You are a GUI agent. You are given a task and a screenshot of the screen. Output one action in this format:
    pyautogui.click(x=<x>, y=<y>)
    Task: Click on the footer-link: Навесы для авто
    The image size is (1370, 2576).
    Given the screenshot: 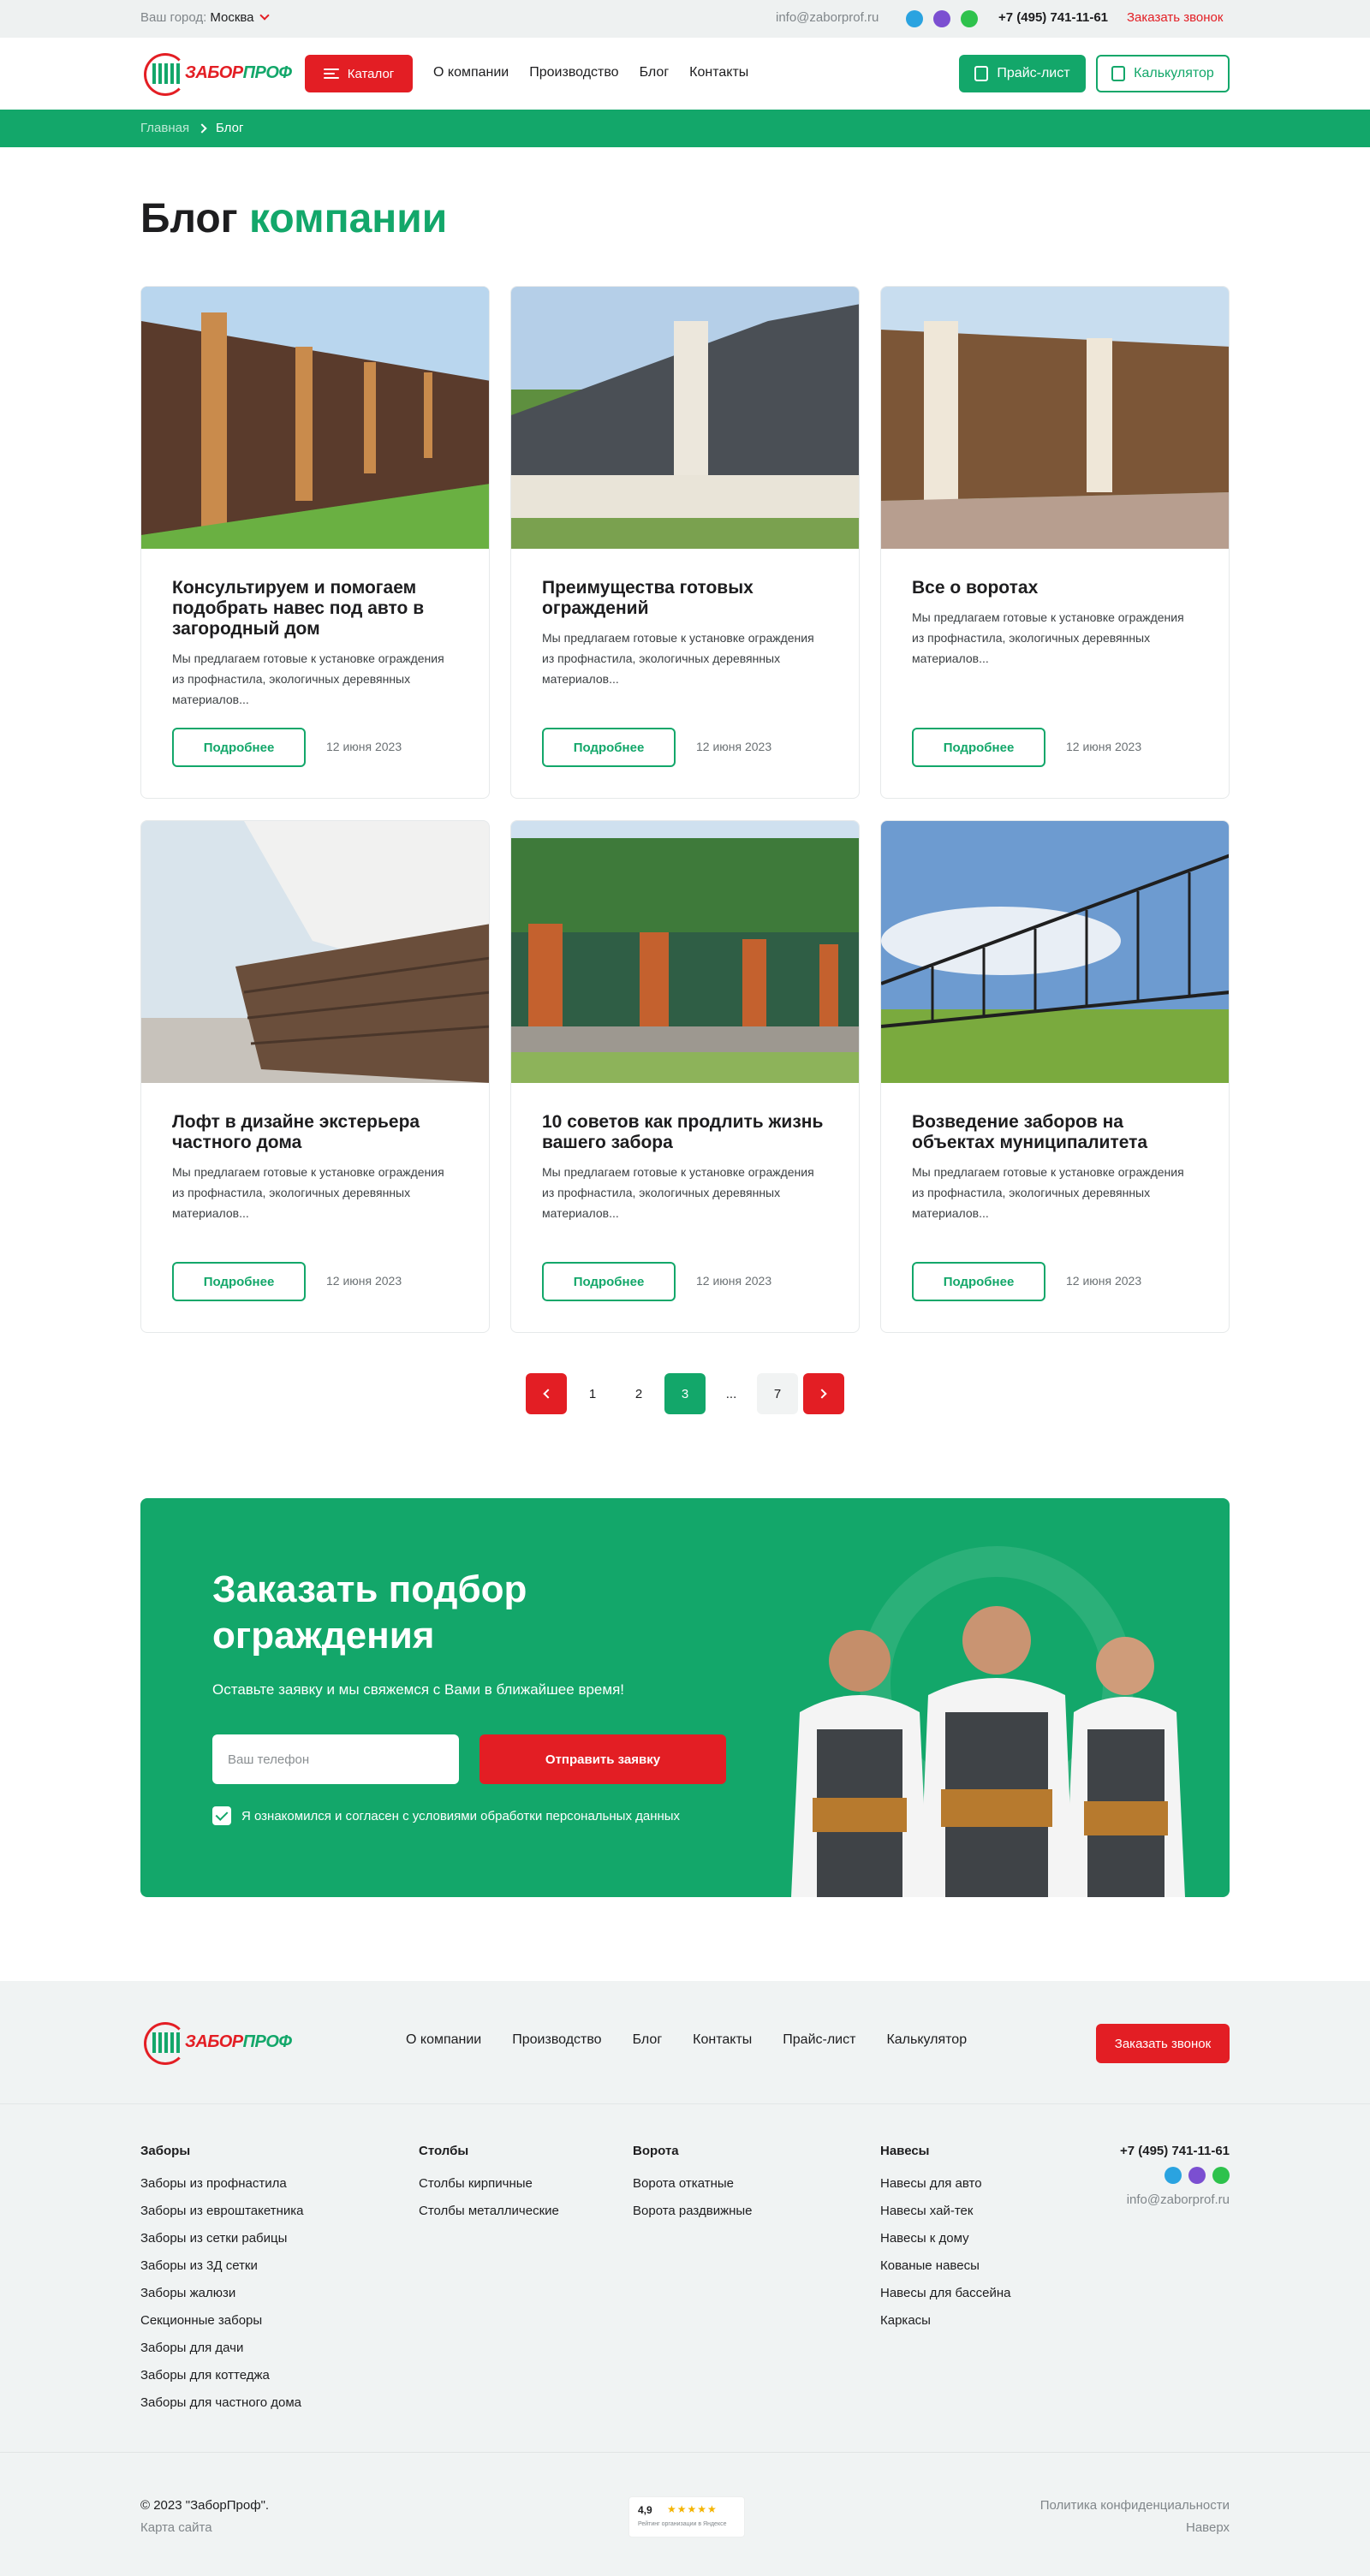 What is the action you would take?
    pyautogui.click(x=945, y=2184)
    